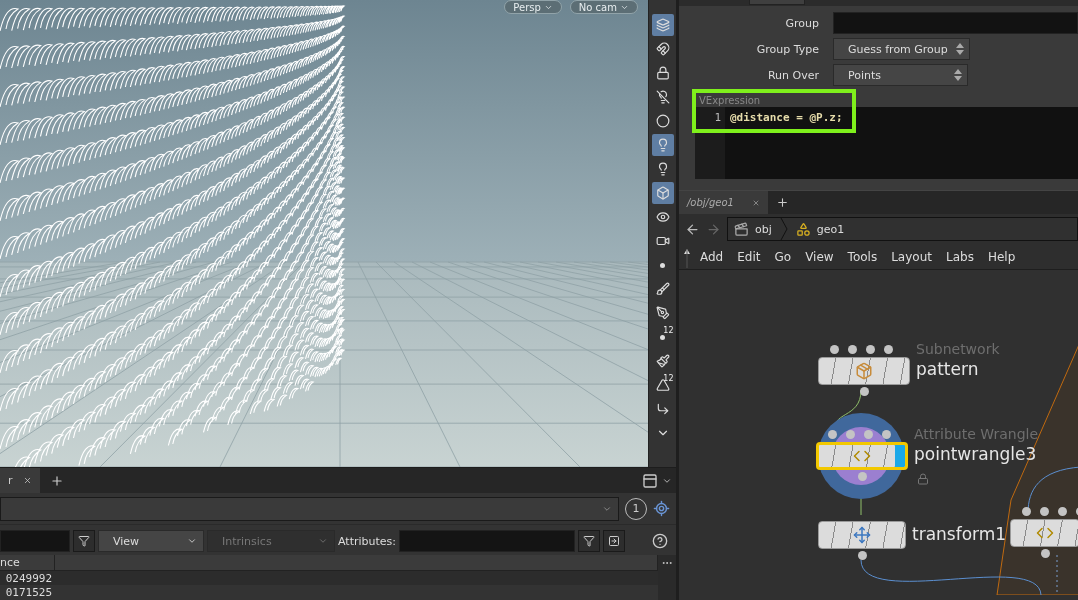 The width and height of the screenshot is (1078, 600). I want to click on node-name-label: pointwrangle3, so click(975, 454).